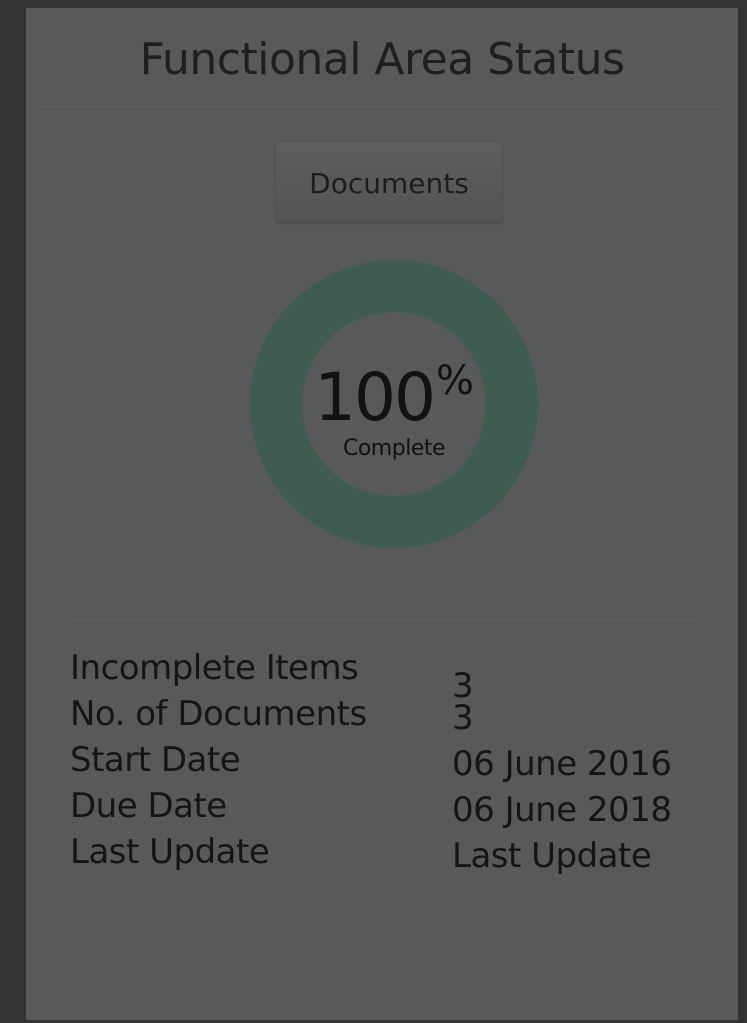 This screenshot has width=747, height=1023. Describe the element at coordinates (390, 855) in the screenshot. I see `detail-row-last-update: Last Update Last Update` at that location.